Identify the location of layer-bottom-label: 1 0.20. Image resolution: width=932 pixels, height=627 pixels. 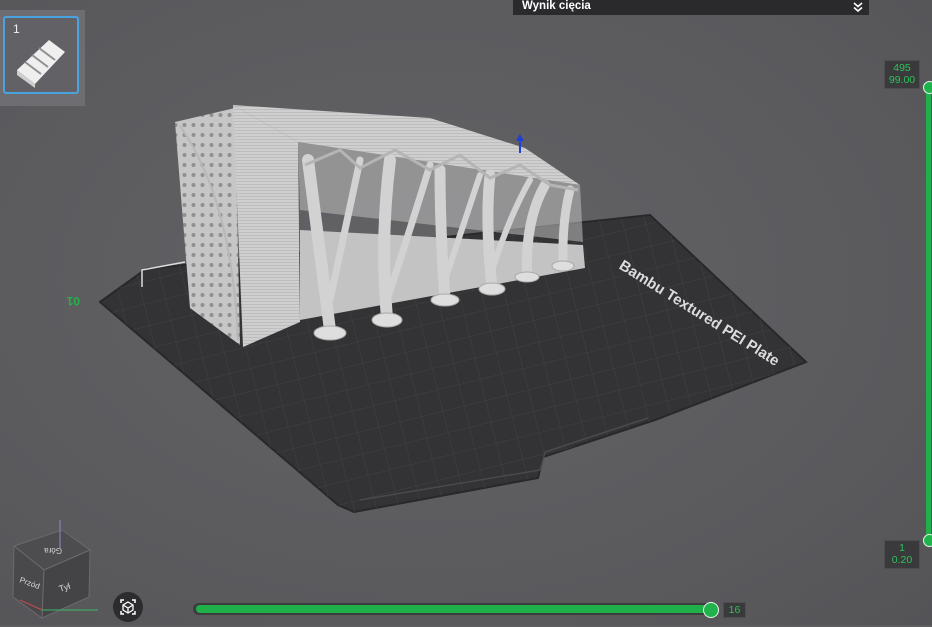
(902, 554).